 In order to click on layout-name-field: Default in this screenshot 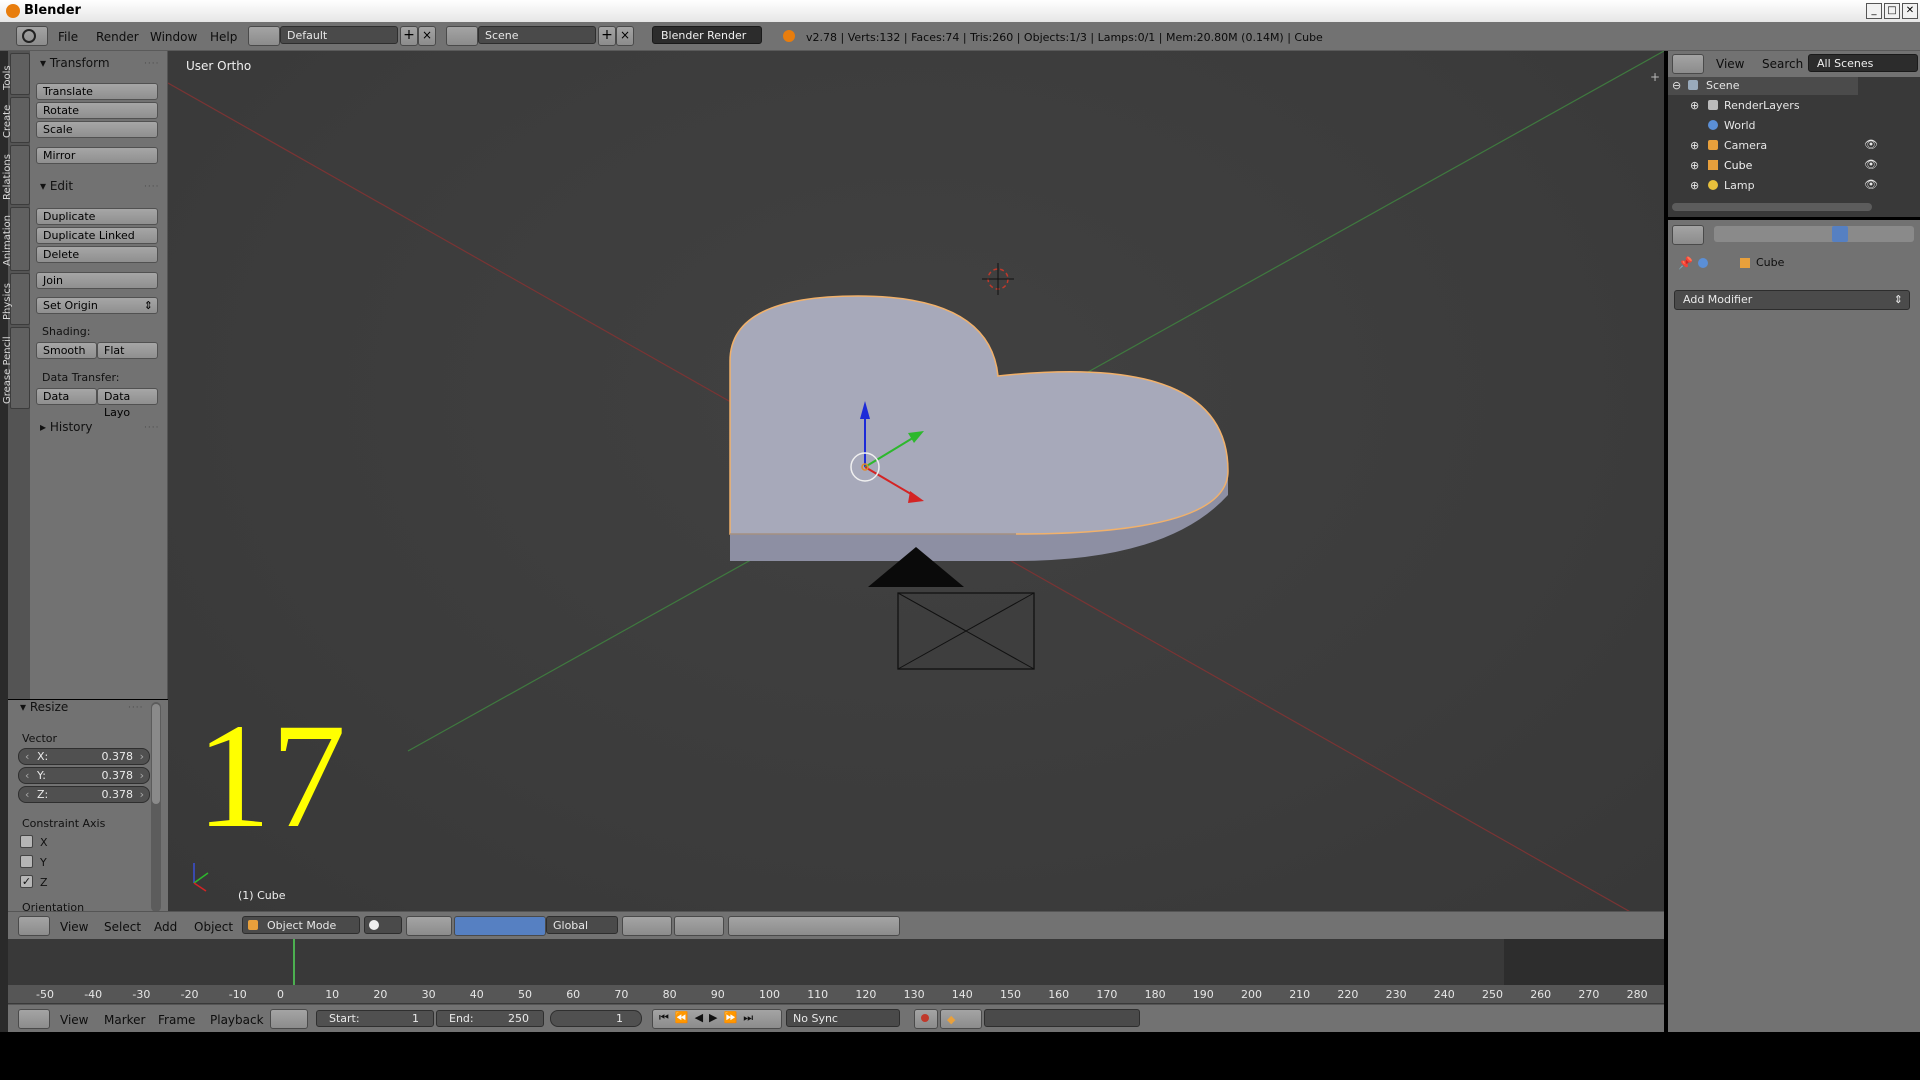, I will do `click(339, 35)`.